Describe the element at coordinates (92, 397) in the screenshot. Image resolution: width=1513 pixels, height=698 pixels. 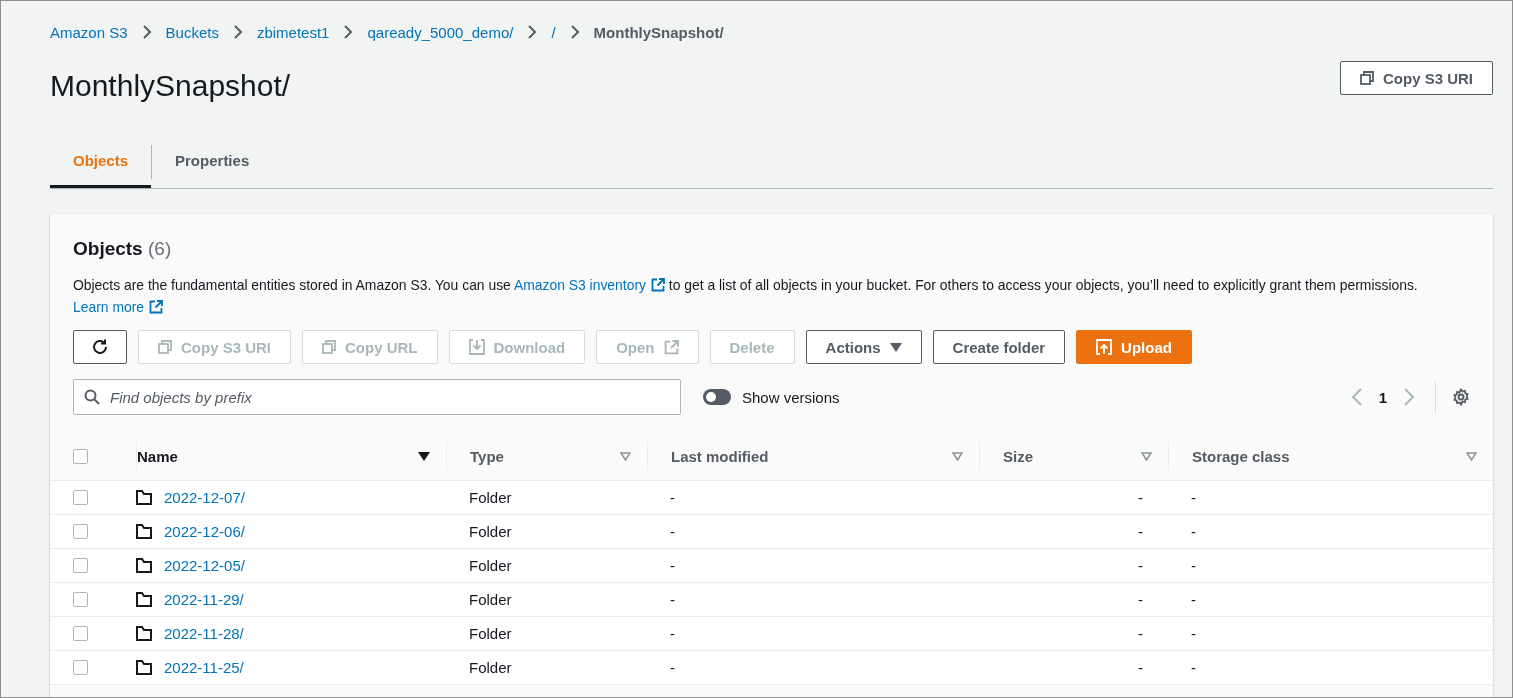
I see `search-icon` at that location.